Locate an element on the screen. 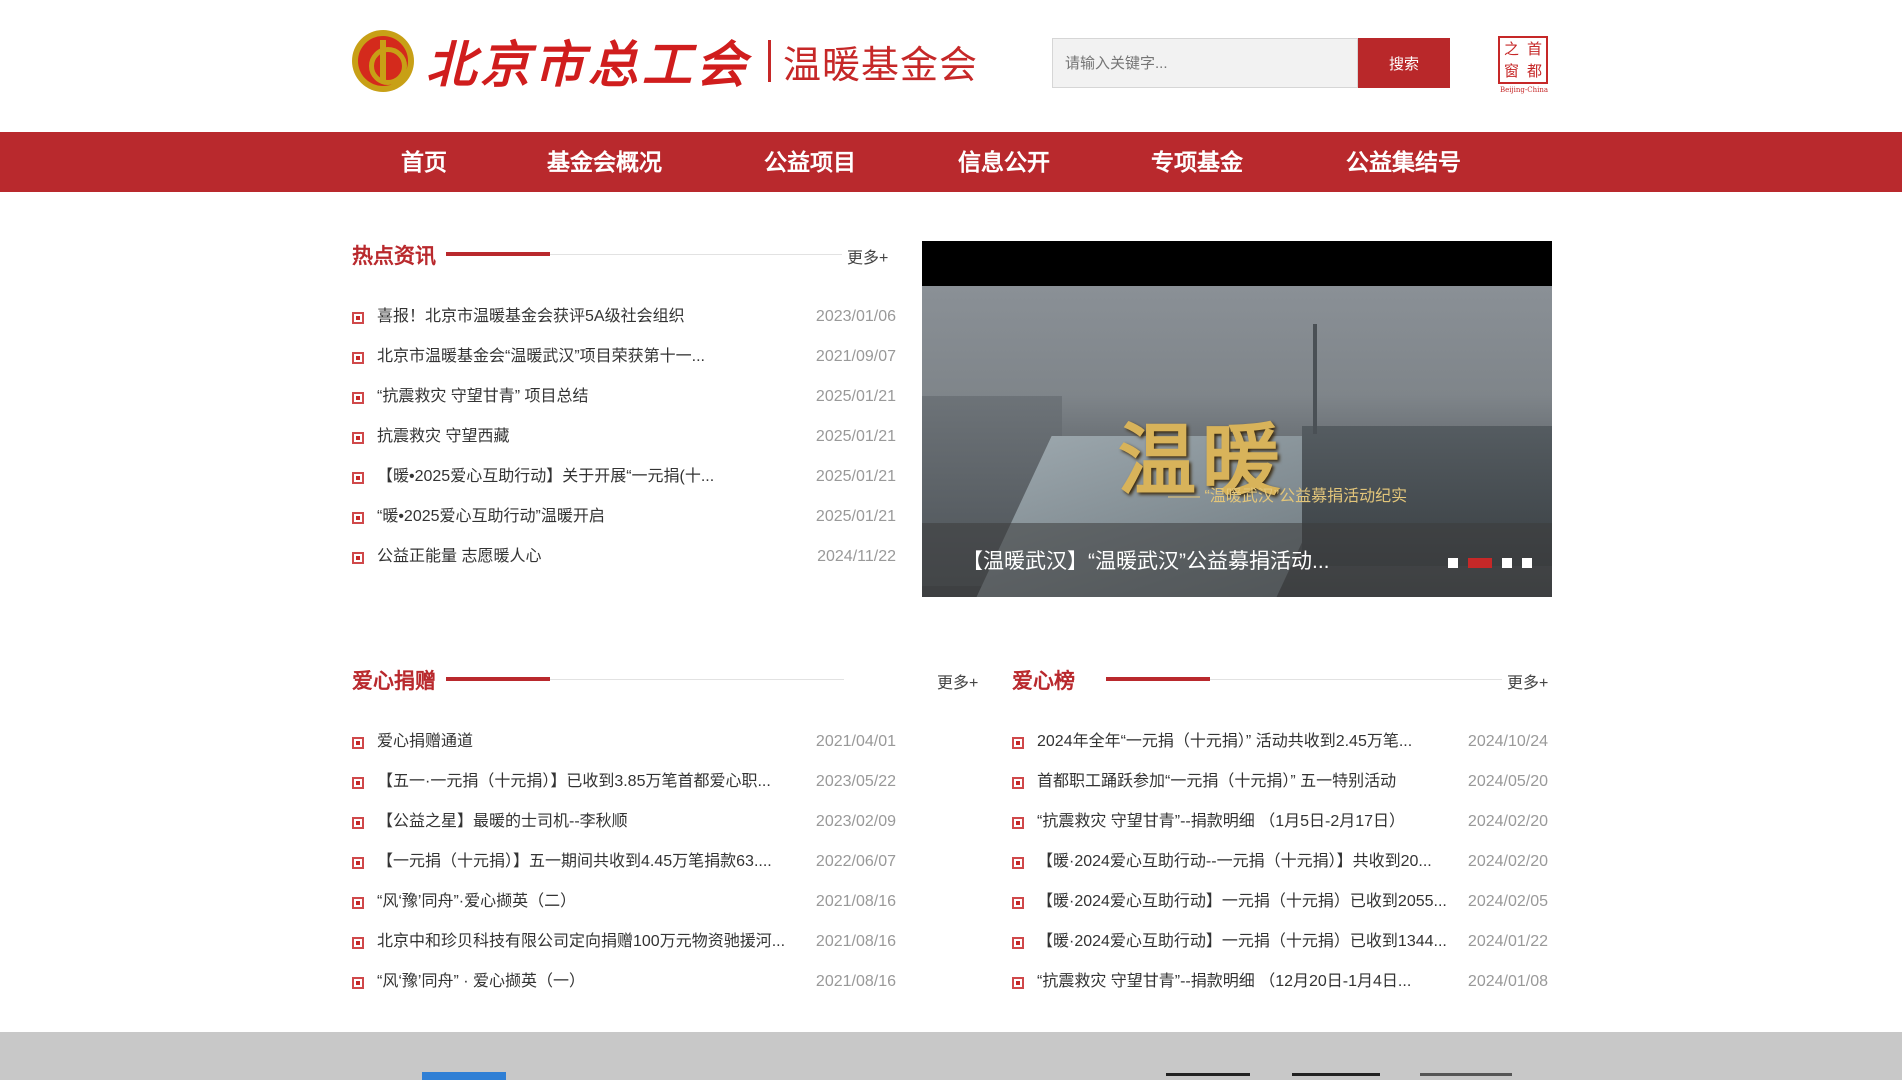 This screenshot has height=1080, width=1902. hot-news-divider is located at coordinates (696, 254).